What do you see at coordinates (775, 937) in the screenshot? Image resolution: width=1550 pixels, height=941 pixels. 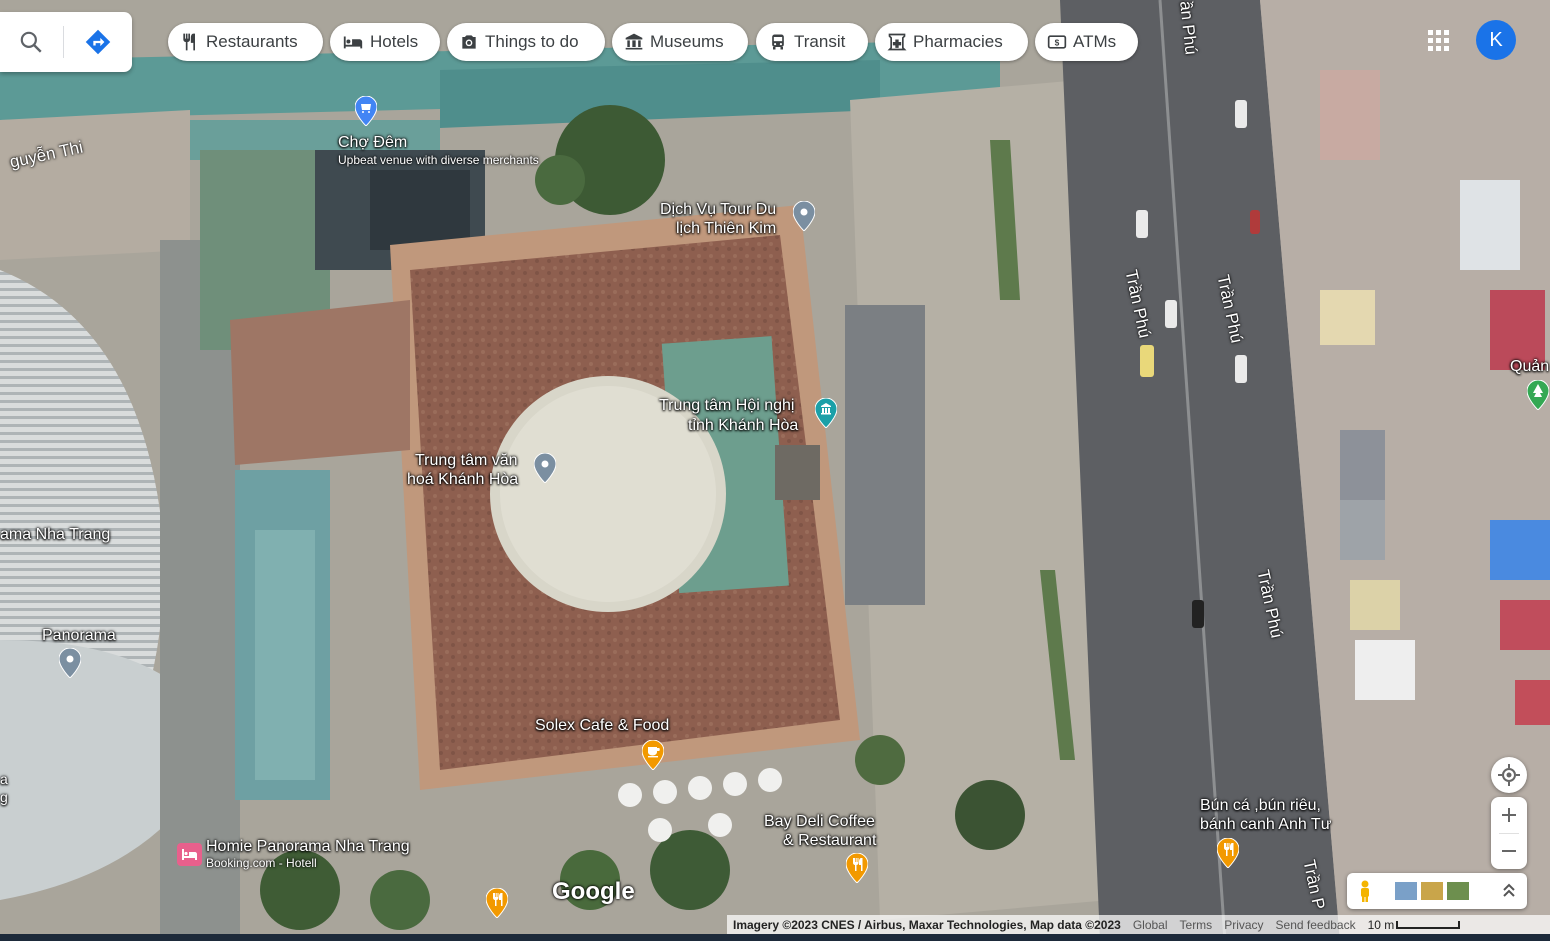 I see `bottom-strip` at bounding box center [775, 937].